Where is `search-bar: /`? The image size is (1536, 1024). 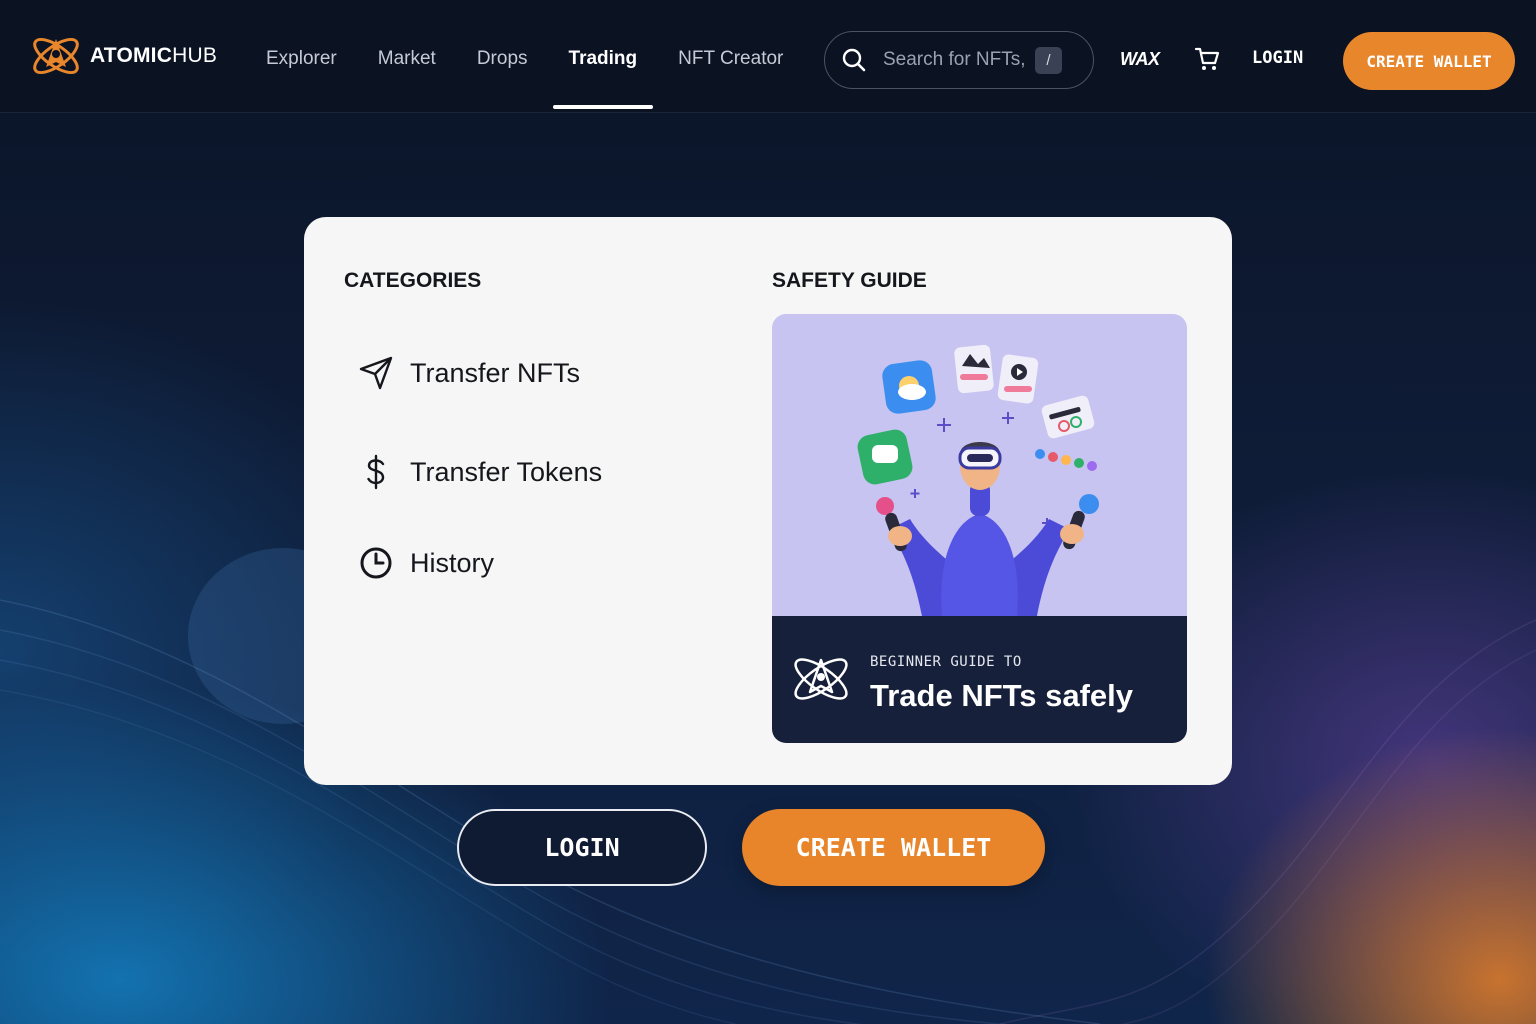 search-bar: / is located at coordinates (959, 60).